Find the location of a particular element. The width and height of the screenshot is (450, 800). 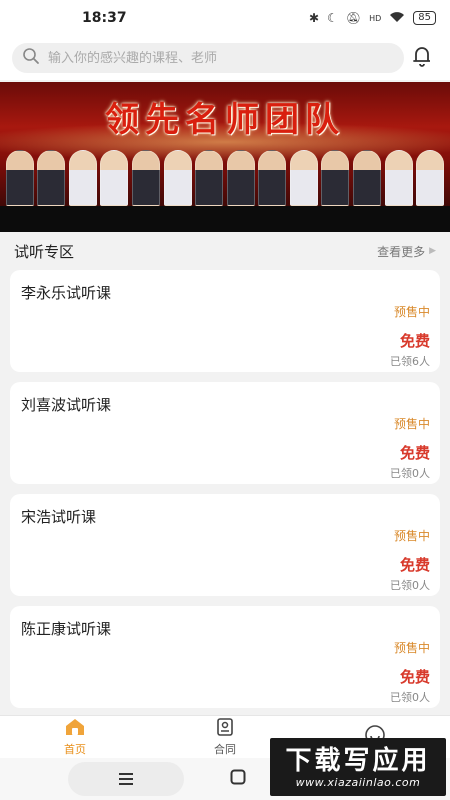

notification-button is located at coordinates (422, 58).